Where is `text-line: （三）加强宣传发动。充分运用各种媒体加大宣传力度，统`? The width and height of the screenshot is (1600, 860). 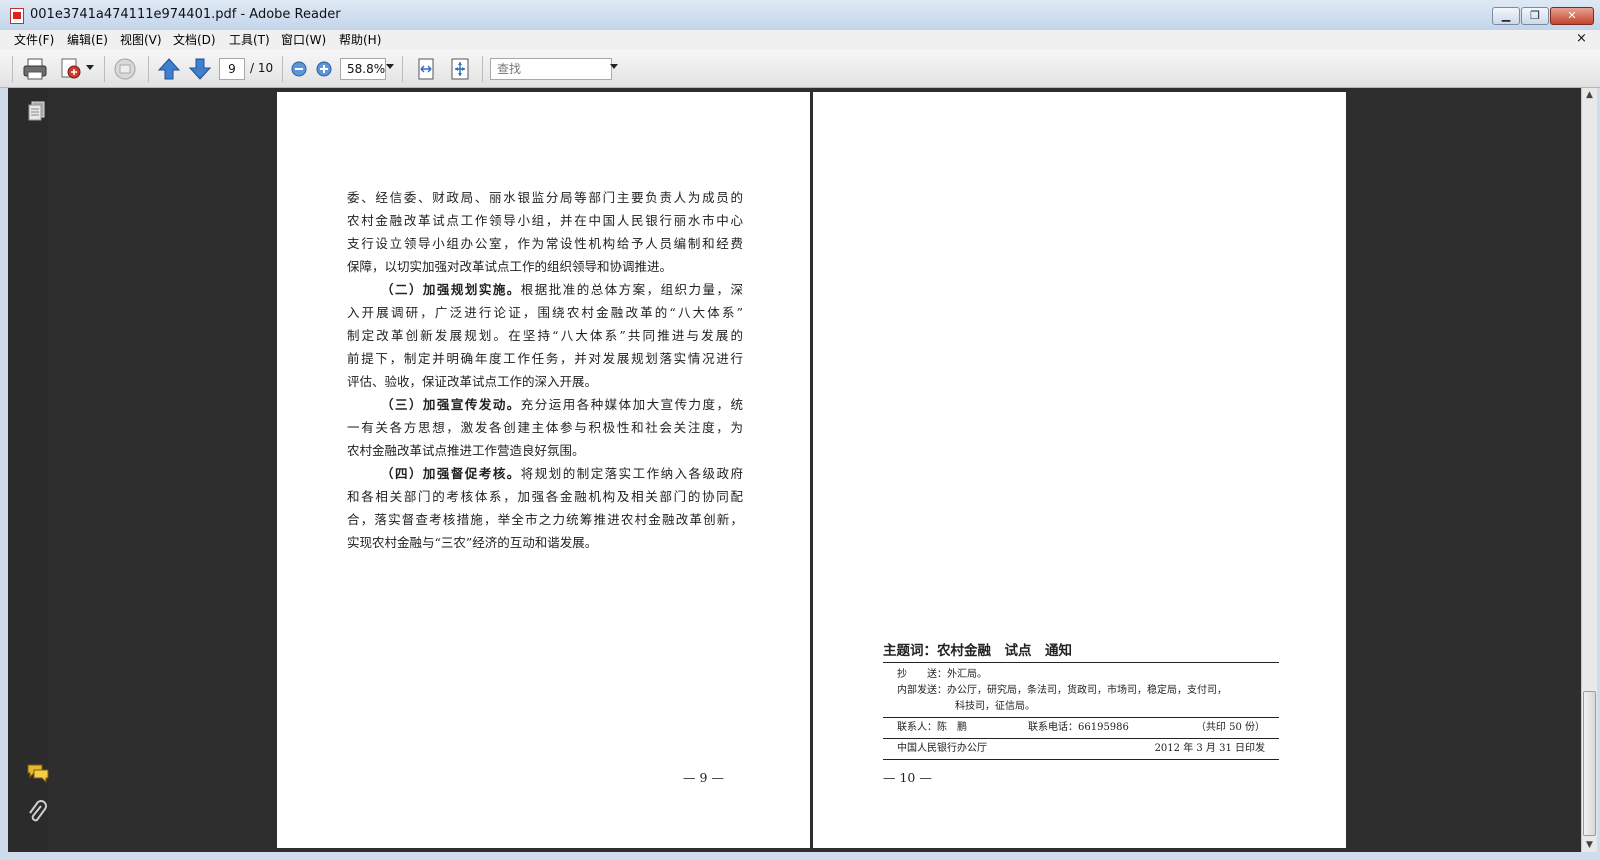
text-line: （三）加强宣传发动。充分运用各种媒体加大宣传力度，统 is located at coordinates (545, 404).